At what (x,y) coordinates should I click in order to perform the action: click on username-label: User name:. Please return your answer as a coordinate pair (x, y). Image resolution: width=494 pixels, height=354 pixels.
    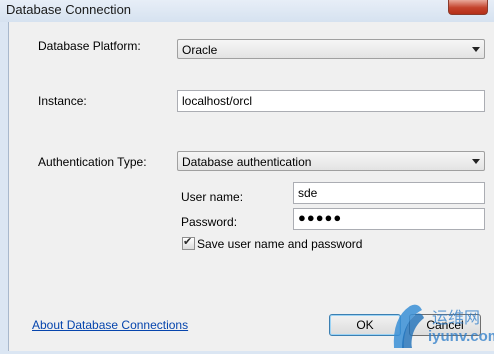
    Looking at the image, I should click on (212, 197).